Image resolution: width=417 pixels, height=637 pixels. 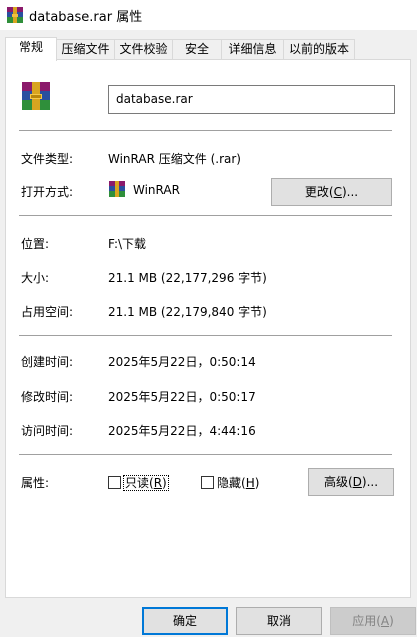 What do you see at coordinates (114, 482) in the screenshot?
I see `readonly-checkbox` at bounding box center [114, 482].